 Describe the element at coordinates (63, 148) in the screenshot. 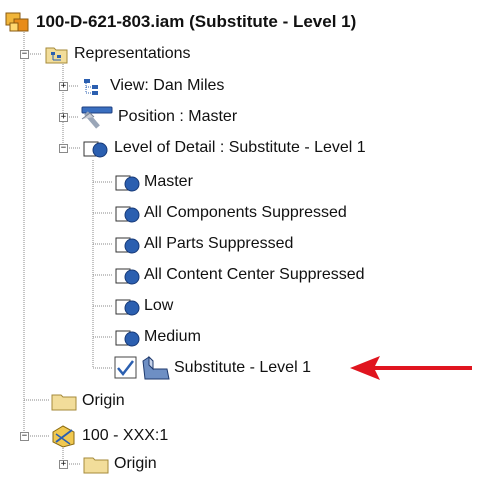

I see `collapse-lod-button: −` at that location.